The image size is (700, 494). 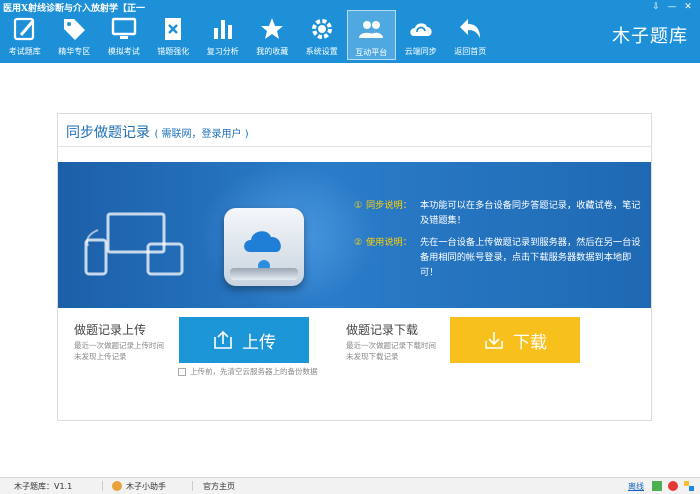 I want to click on upload-icon, so click(x=223, y=339).